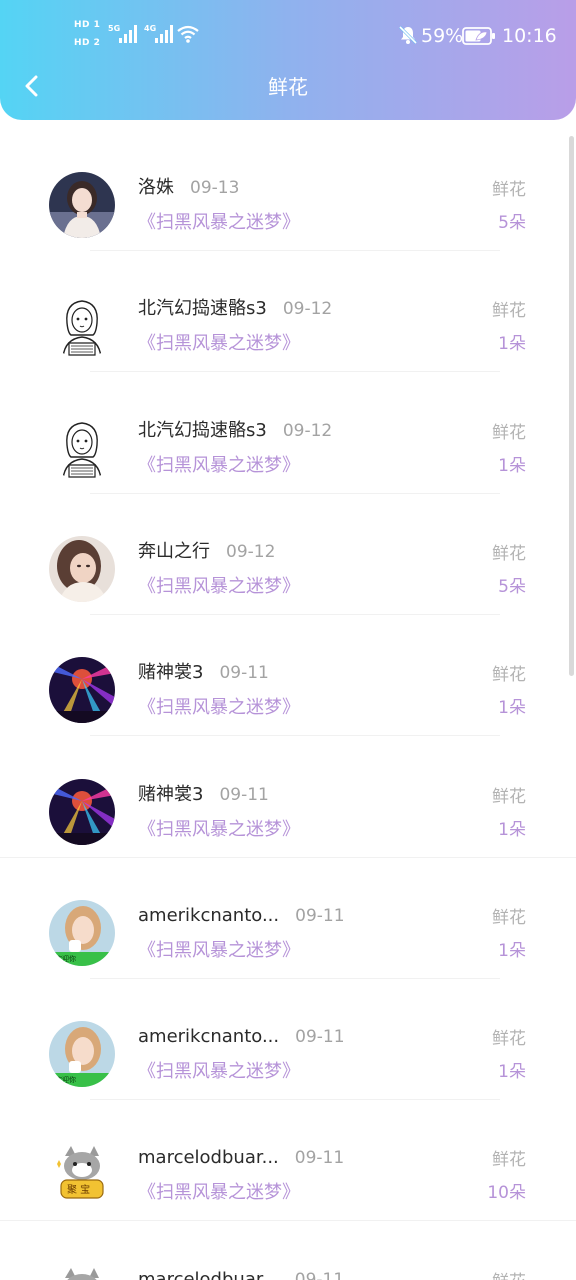 This screenshot has height=1280, width=576. I want to click on portrait-girl-avatar, so click(82, 205).